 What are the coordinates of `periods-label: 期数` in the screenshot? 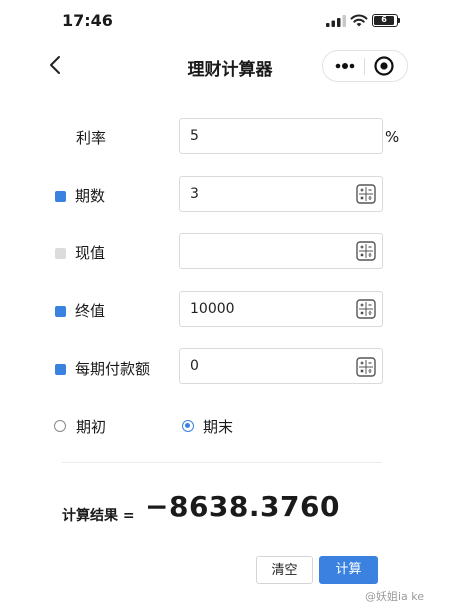 It's located at (90, 196).